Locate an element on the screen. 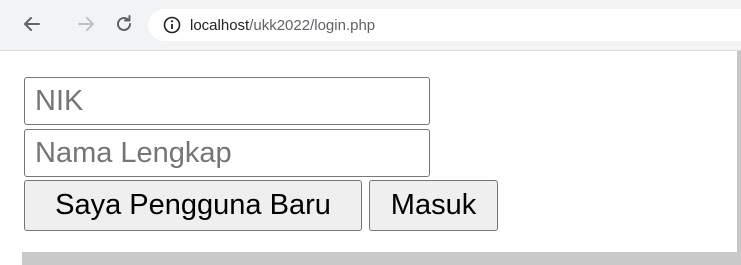 The image size is (741, 265). horizontal-scrollbar is located at coordinates (381, 258).